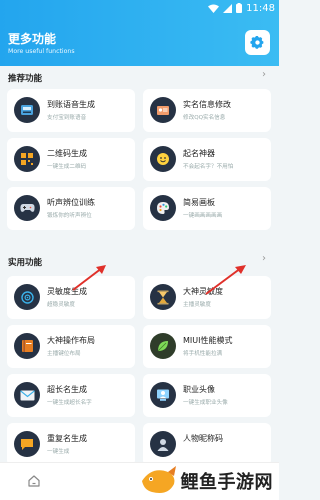  What do you see at coordinates (207, 159) in the screenshot?
I see `feature-card-naming-tool: 起名神器 不会起名字？不用怕` at bounding box center [207, 159].